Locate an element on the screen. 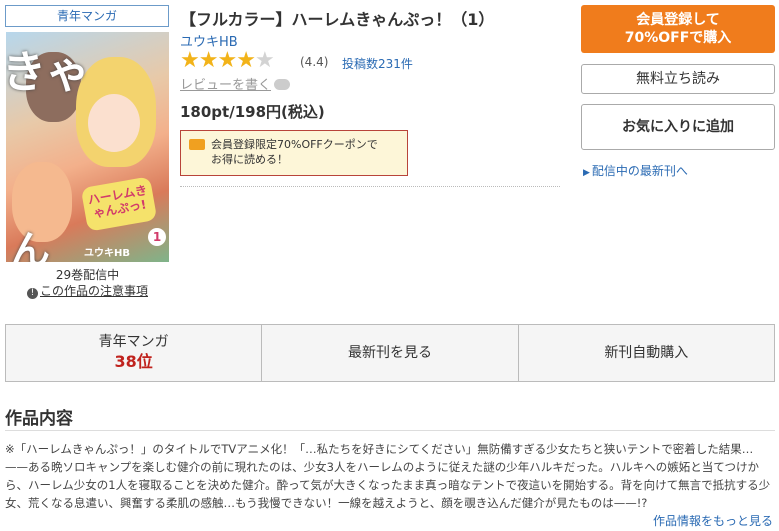  latest-volume-link: ▶ 配信中の最新刊へ is located at coordinates (635, 170).